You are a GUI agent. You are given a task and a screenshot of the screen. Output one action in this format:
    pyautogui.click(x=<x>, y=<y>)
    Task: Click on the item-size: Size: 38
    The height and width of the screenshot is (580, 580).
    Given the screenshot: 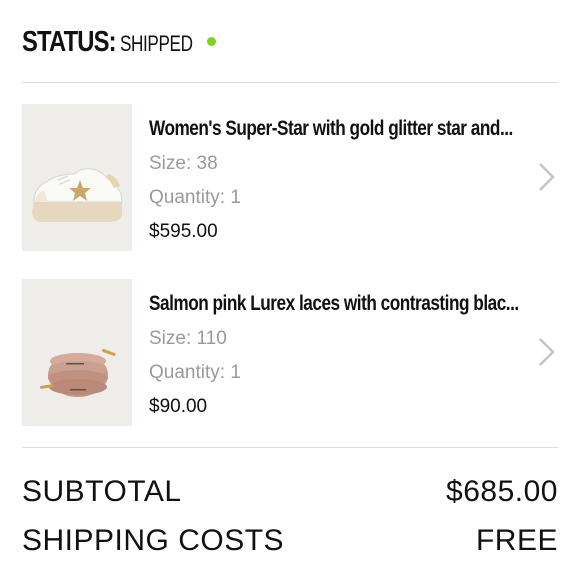 What is the action you would take?
    pyautogui.click(x=183, y=163)
    